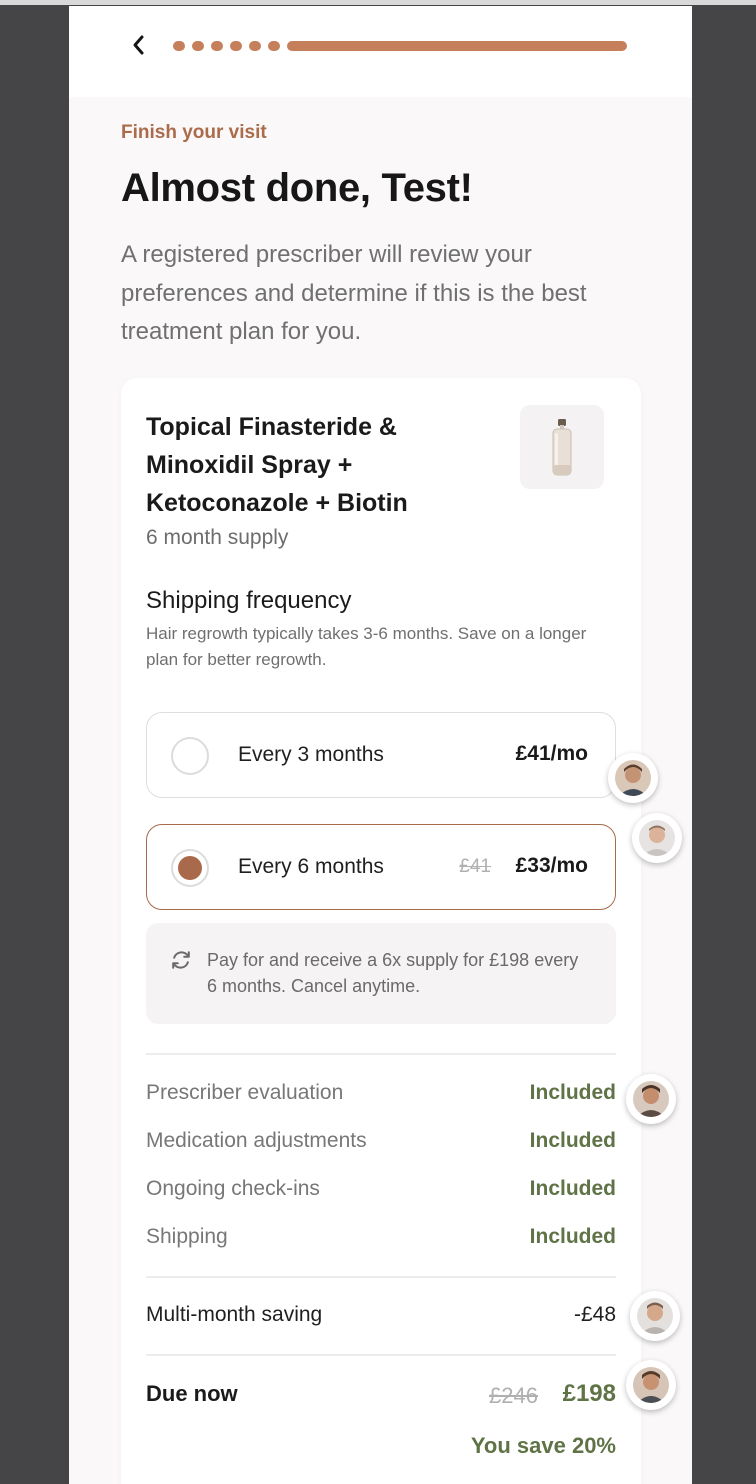  I want to click on option-old-price: £41, so click(475, 866).